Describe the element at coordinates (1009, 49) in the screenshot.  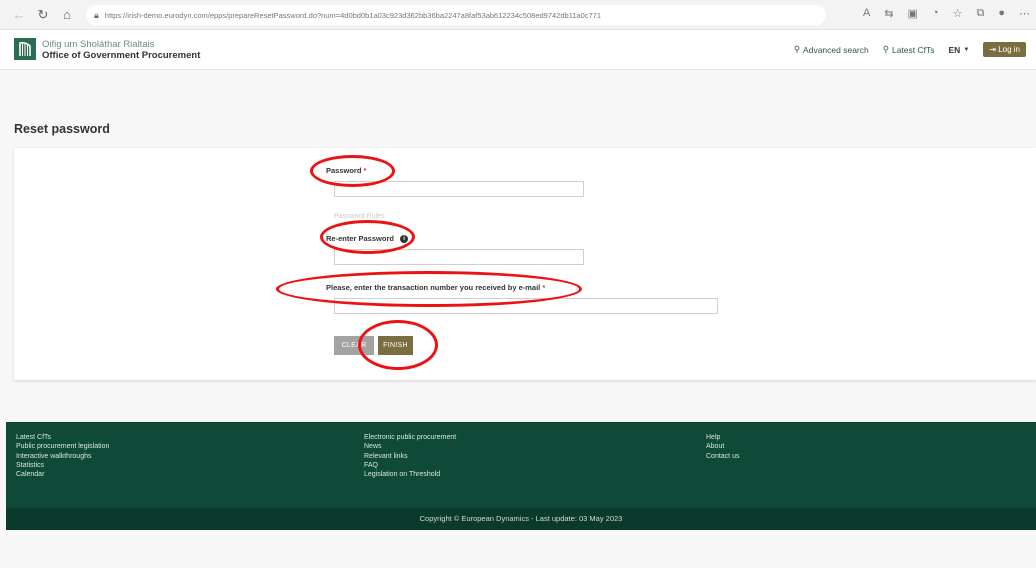
I see `login-label: Log in` at that location.